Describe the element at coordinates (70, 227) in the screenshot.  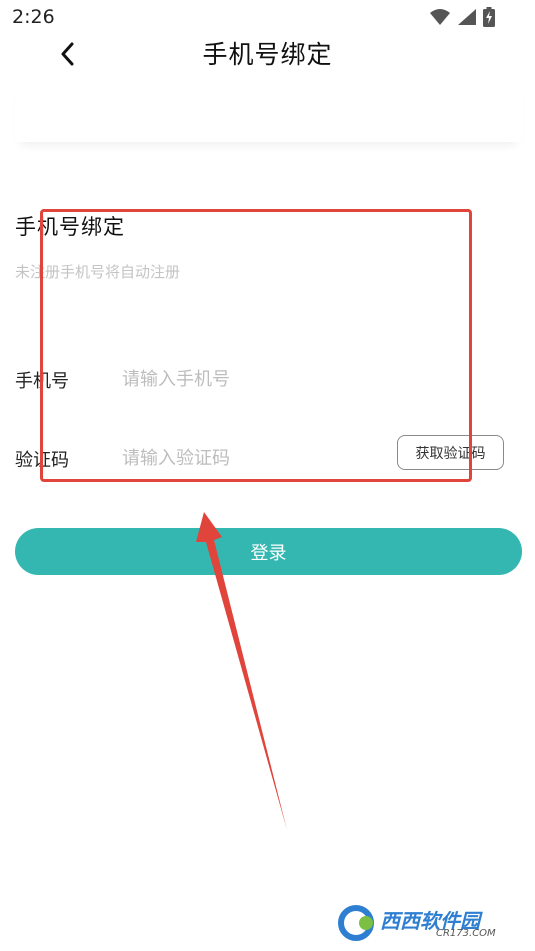
I see `form-title: 手机号绑定` at that location.